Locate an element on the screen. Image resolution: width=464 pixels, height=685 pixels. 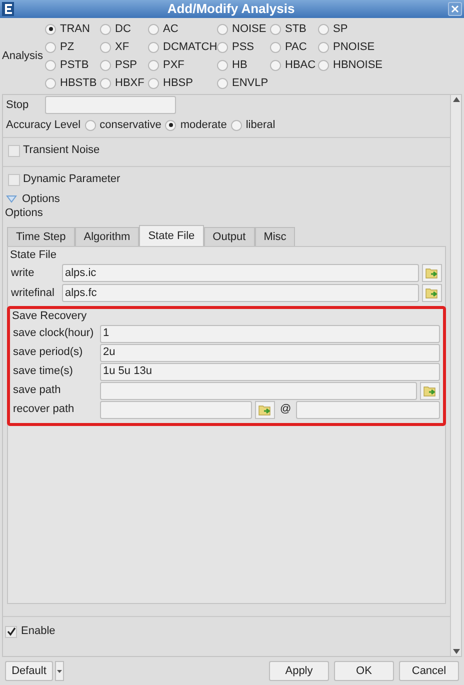
scroll-up-icon is located at coordinates (456, 99).